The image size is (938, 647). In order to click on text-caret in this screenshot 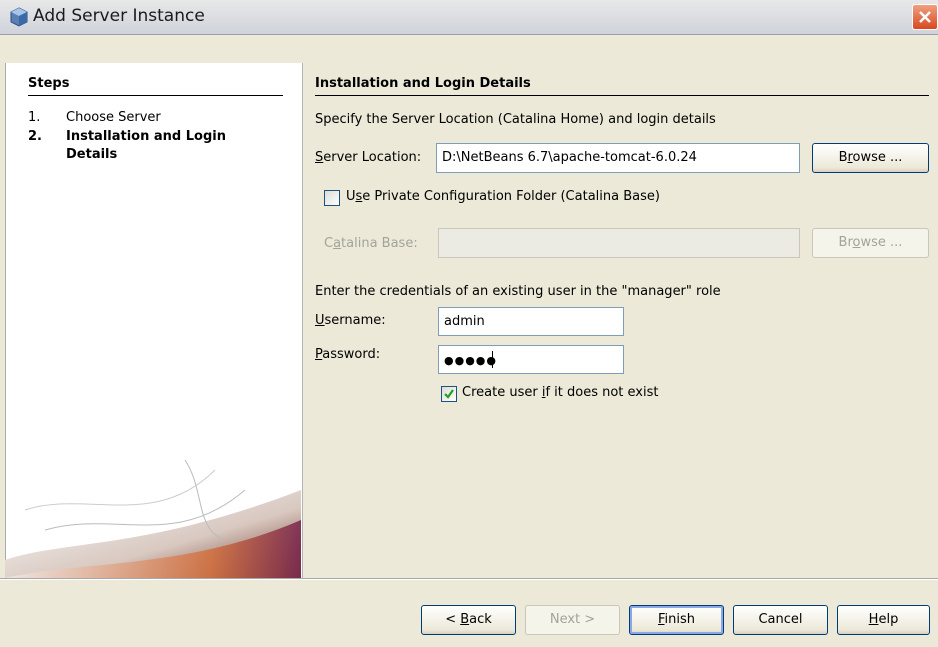, I will do `click(492, 359)`.